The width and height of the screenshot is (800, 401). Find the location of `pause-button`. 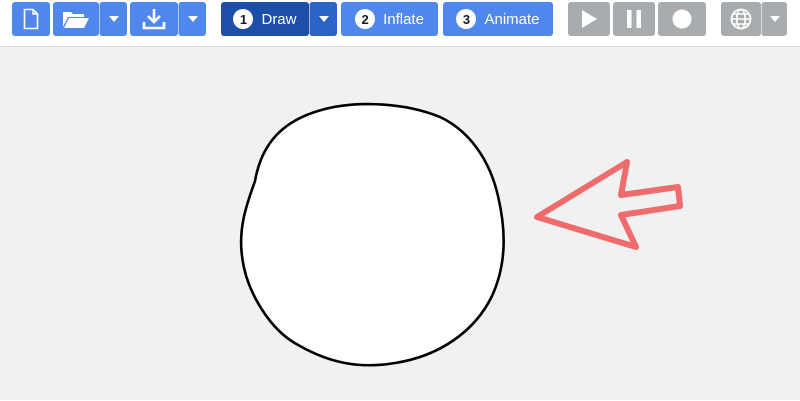

pause-button is located at coordinates (634, 19).